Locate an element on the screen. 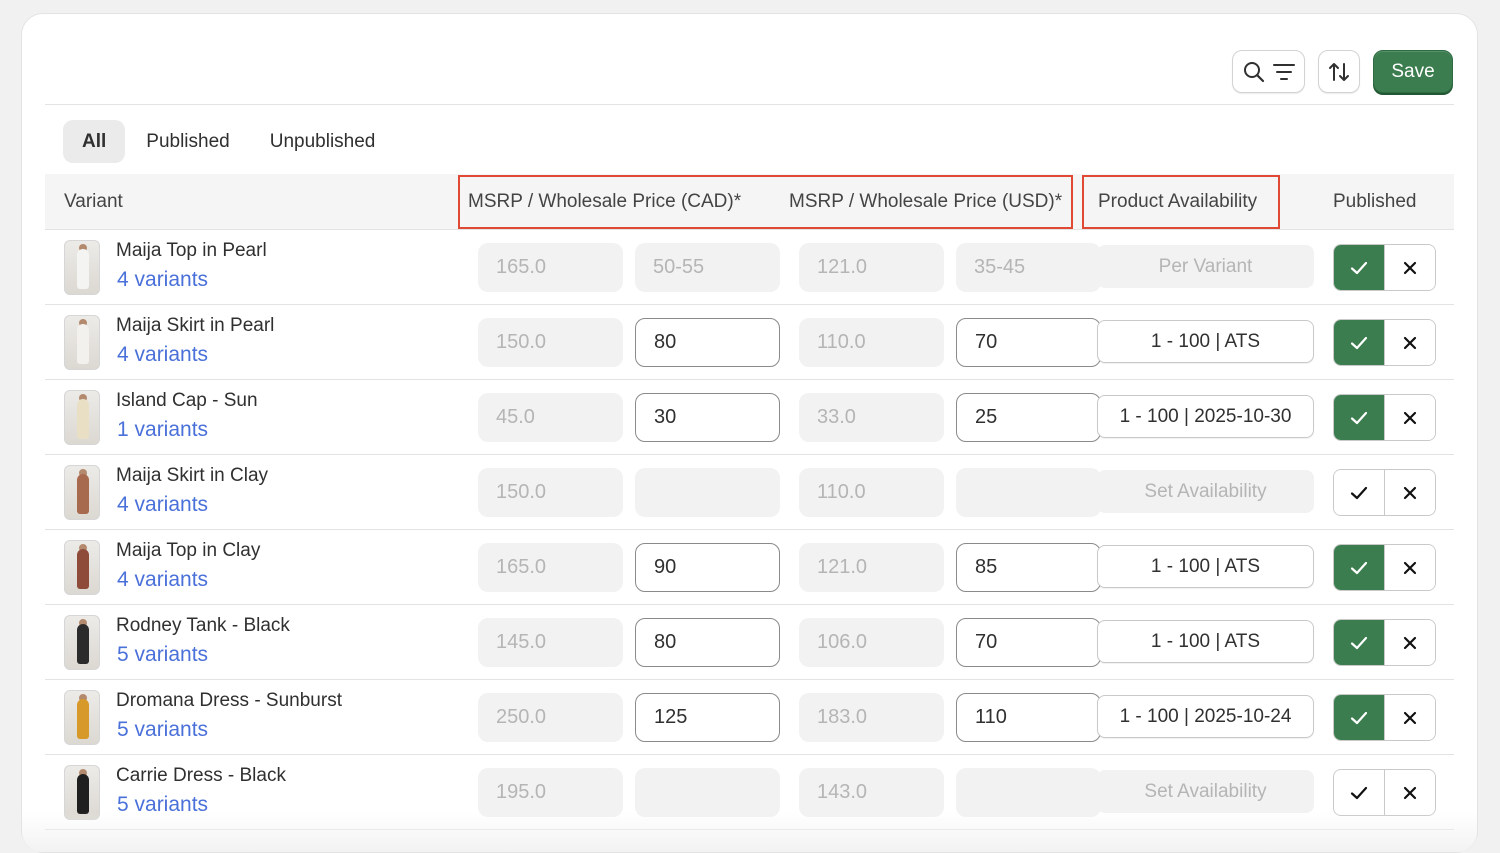 This screenshot has width=1500, height=853. toolbar-divider is located at coordinates (749, 104).